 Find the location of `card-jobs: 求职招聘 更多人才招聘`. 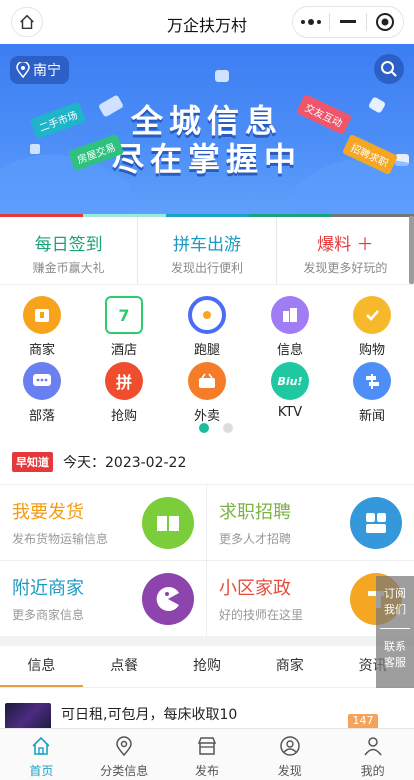

card-jobs: 求职招聘 更多人才招聘 is located at coordinates (310, 523).